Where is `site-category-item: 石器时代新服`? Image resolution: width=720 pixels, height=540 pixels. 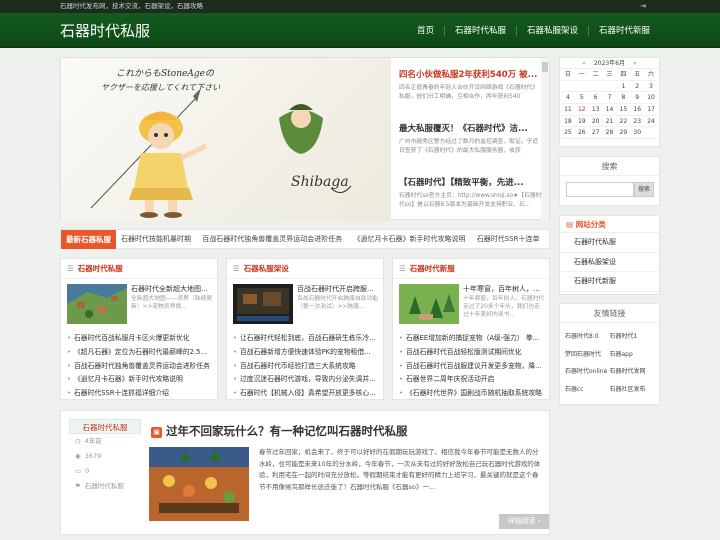 site-category-item: 石器时代新服 is located at coordinates (609, 282).